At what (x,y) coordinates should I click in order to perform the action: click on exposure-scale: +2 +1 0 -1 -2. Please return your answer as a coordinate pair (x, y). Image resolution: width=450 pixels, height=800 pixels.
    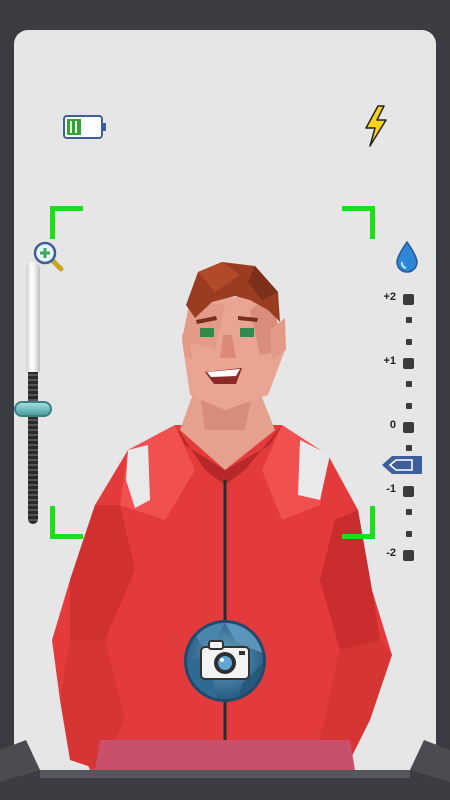
    Looking at the image, I should click on (382, 409).